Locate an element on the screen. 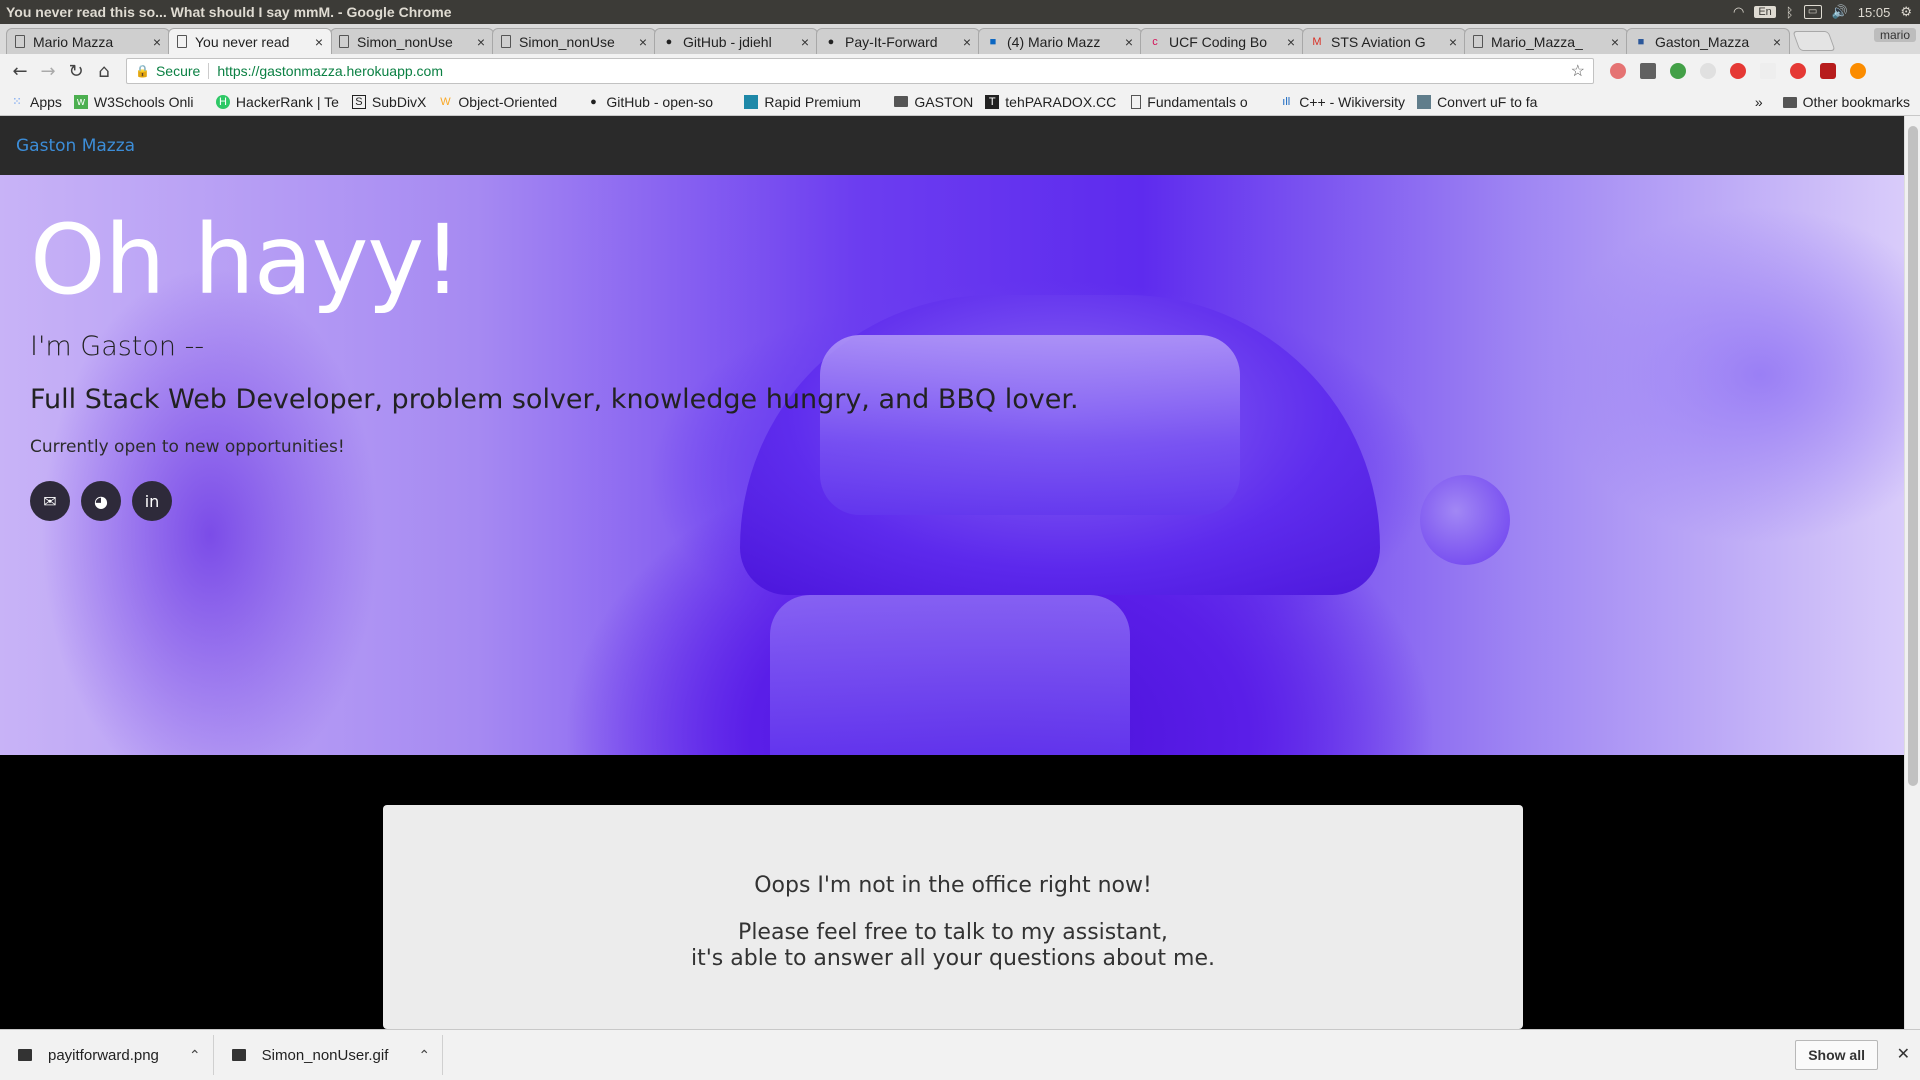 This screenshot has width=1920, height=1080. secure-label: Secure is located at coordinates (178, 71).